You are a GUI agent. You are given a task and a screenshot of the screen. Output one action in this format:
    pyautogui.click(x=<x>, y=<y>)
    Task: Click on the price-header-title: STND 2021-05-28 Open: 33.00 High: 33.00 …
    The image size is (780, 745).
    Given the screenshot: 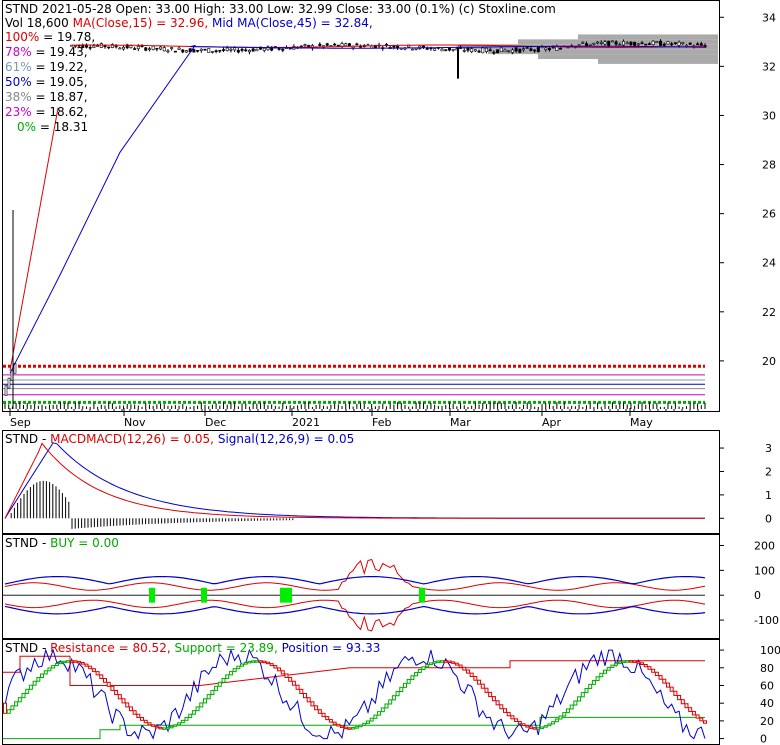 What is the action you would take?
    pyautogui.click(x=280, y=9)
    